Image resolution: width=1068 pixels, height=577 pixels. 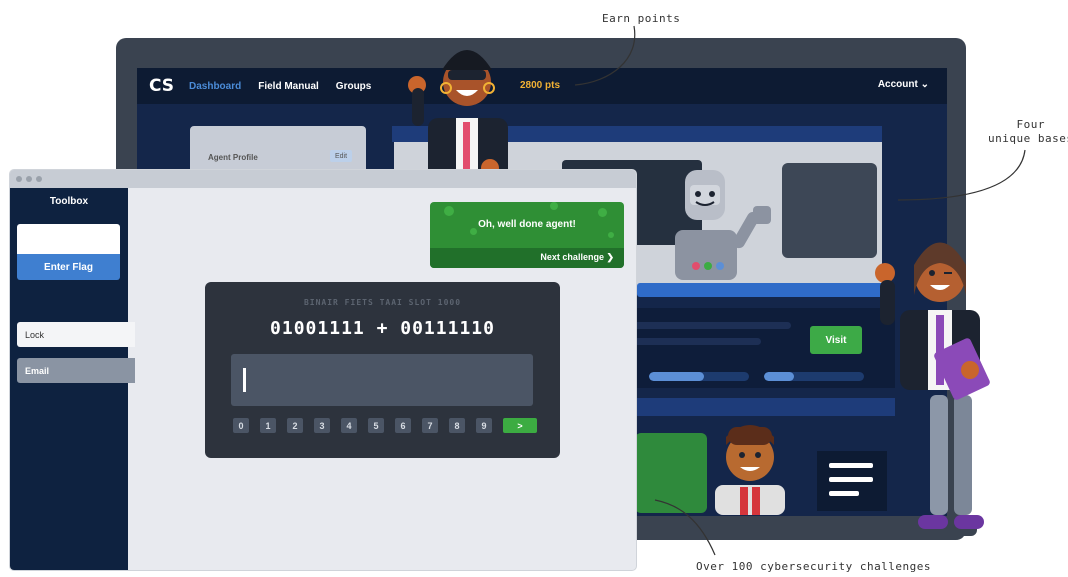 What do you see at coordinates (288, 86) in the screenshot?
I see `nav-field-manual: Field Manual` at bounding box center [288, 86].